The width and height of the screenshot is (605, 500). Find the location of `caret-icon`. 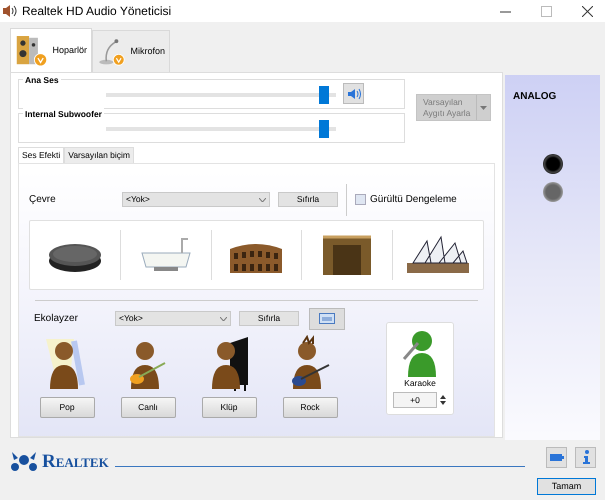

caret-icon is located at coordinates (483, 108).